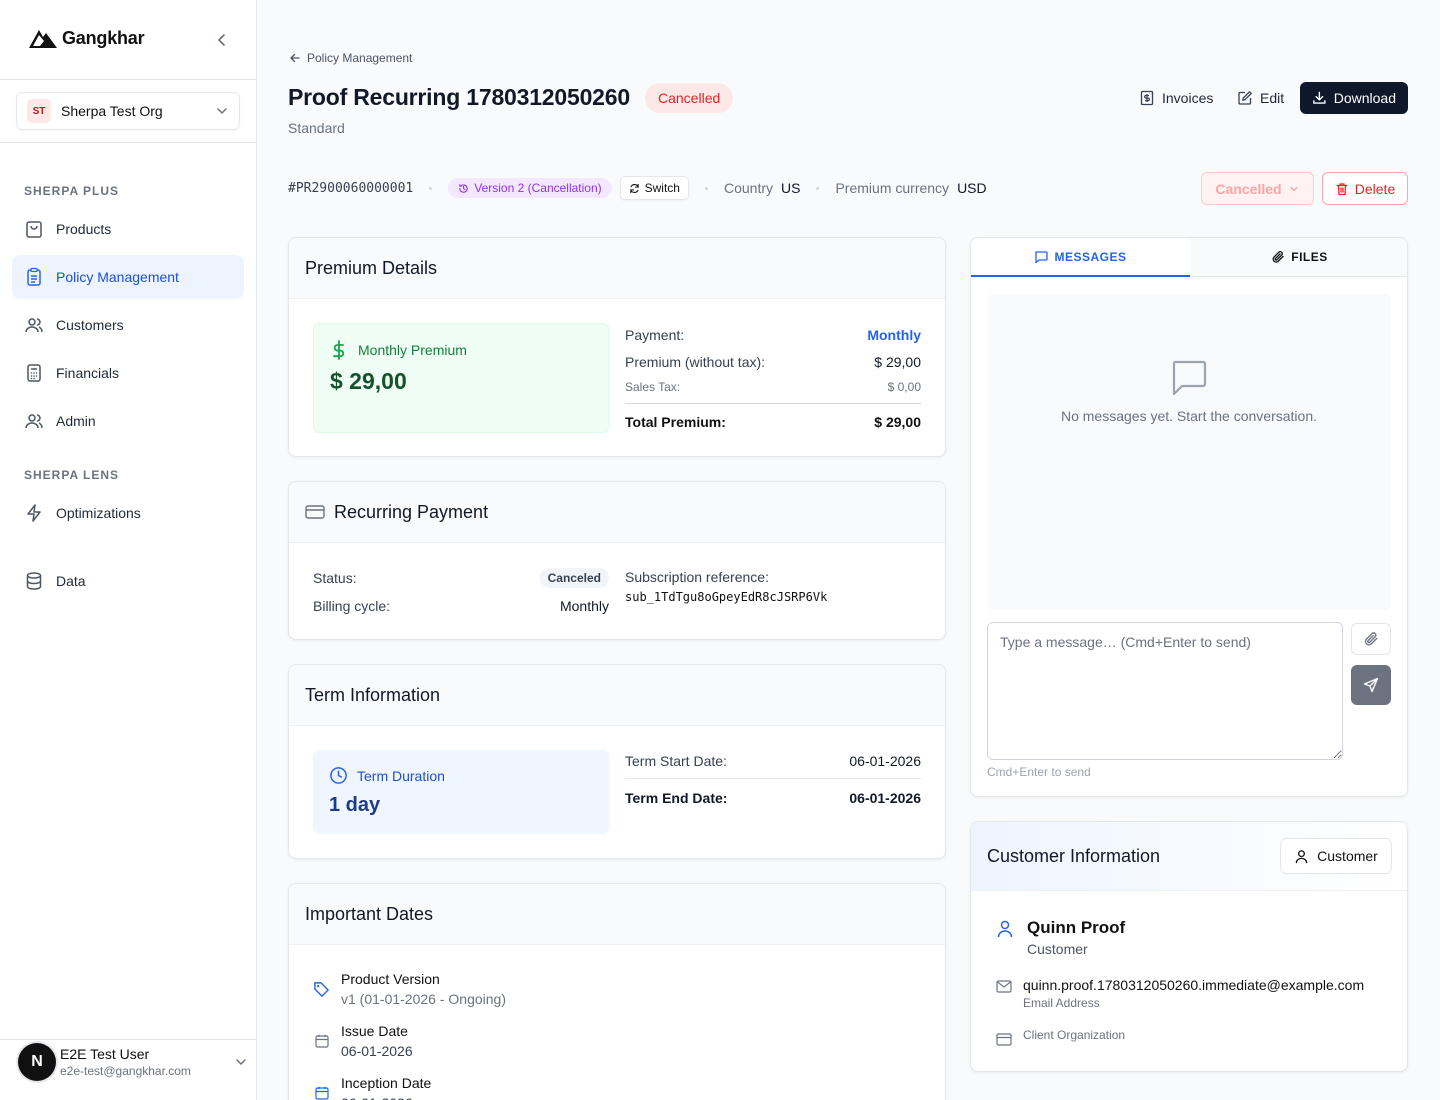 The image size is (1440, 1100). Describe the element at coordinates (352, 606) in the screenshot. I see `billing-cycle-label: Billing cycle:` at that location.